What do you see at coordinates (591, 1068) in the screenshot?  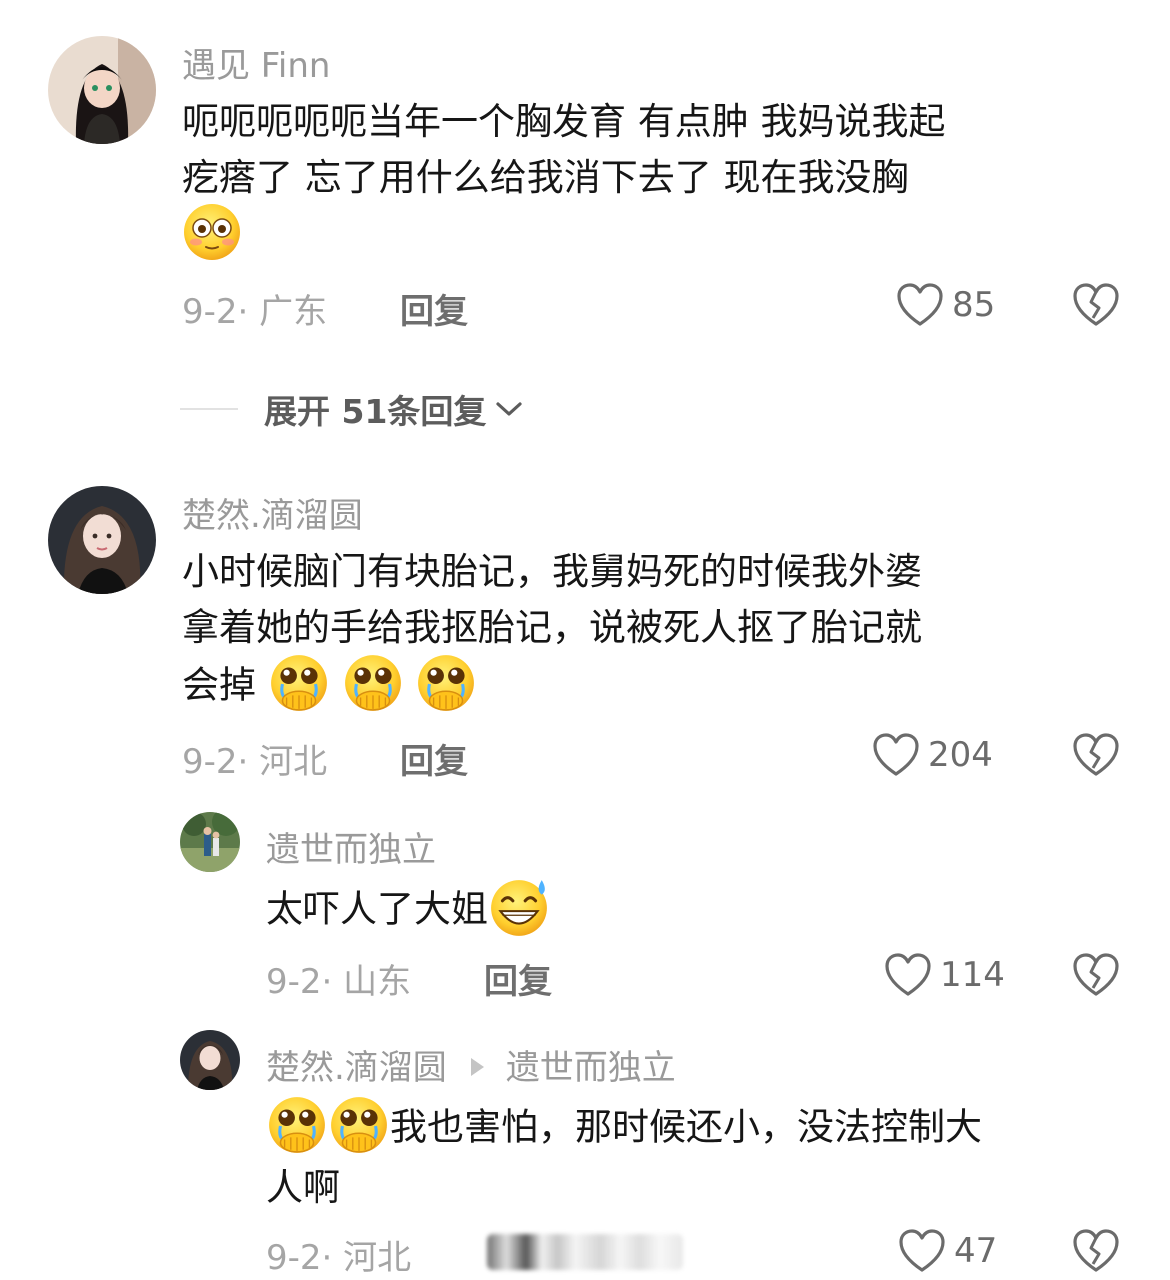 I see `reply-target-user: 遗世而独立` at bounding box center [591, 1068].